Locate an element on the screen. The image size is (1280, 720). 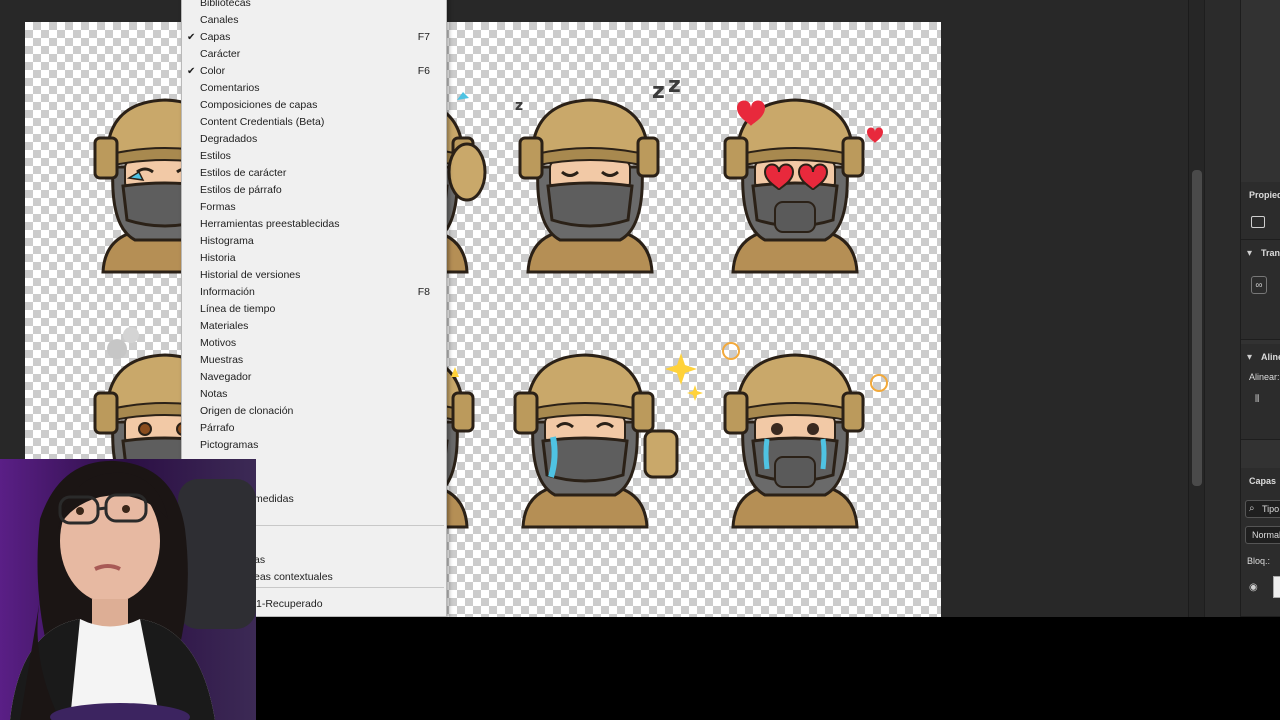
menu-item: Comentarios is located at coordinates (314, 88).